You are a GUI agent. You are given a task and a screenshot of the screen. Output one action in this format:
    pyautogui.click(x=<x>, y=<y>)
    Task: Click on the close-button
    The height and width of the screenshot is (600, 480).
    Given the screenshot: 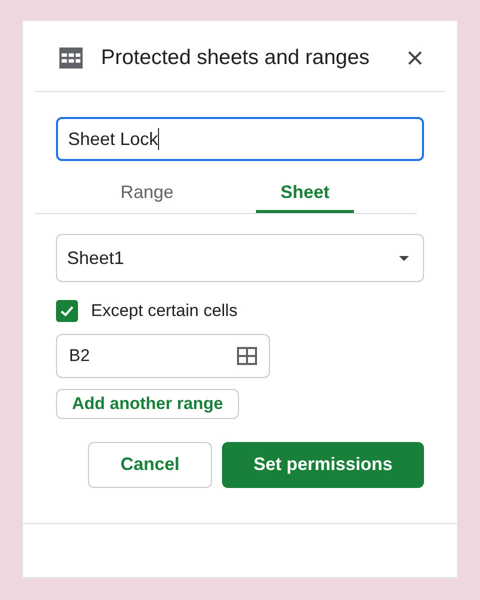 What is the action you would take?
    pyautogui.click(x=415, y=58)
    